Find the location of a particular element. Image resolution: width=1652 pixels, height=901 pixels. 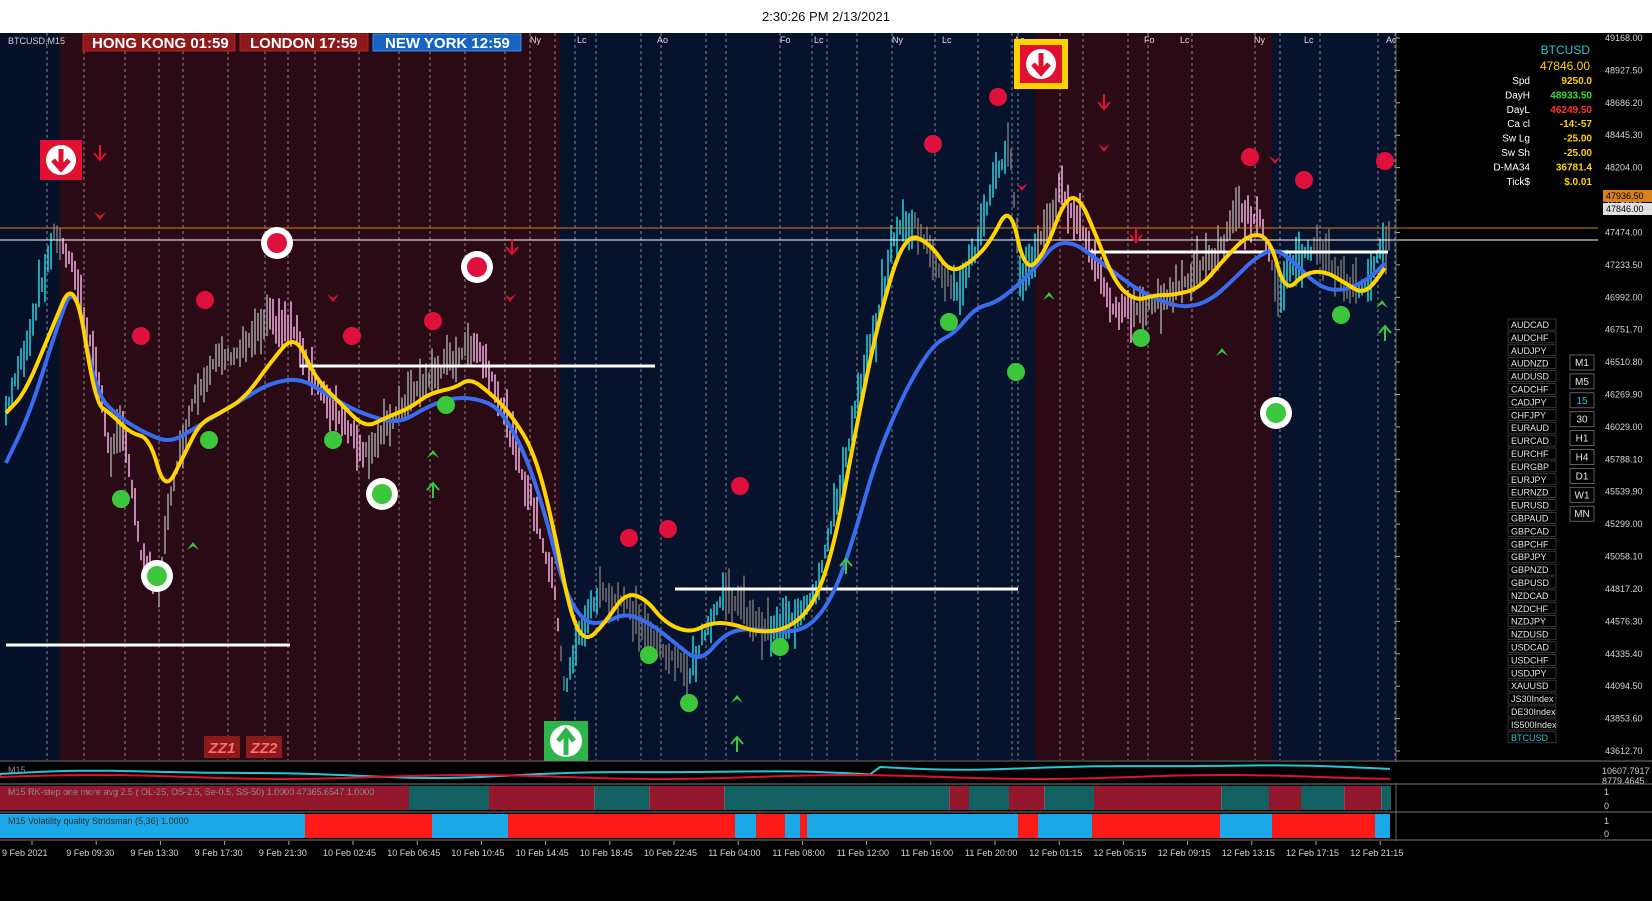

info-row-label: DayH is located at coordinates (1517, 95).